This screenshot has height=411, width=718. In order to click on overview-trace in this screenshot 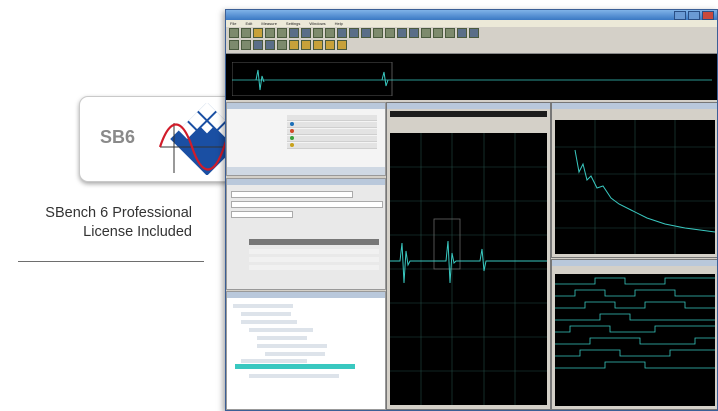, I will do `click(472, 79)`.